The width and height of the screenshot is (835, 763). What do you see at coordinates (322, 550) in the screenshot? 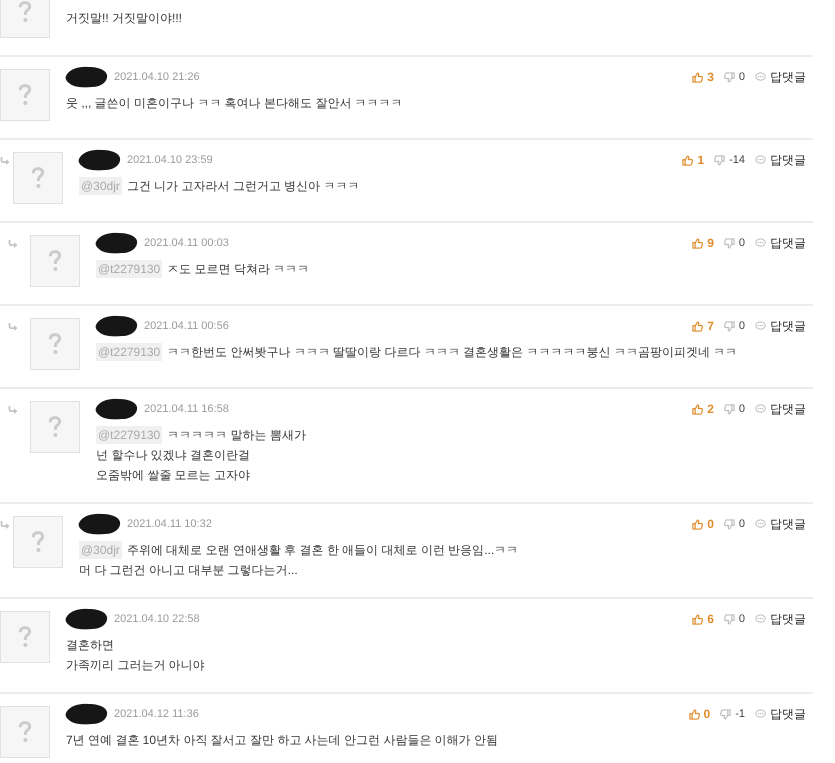
I see `comment-text: 주위에 대체로 오랜 연애생활 후 결혼 한 애들이 대체로 이런 반응임...ㅋㅋ` at bounding box center [322, 550].